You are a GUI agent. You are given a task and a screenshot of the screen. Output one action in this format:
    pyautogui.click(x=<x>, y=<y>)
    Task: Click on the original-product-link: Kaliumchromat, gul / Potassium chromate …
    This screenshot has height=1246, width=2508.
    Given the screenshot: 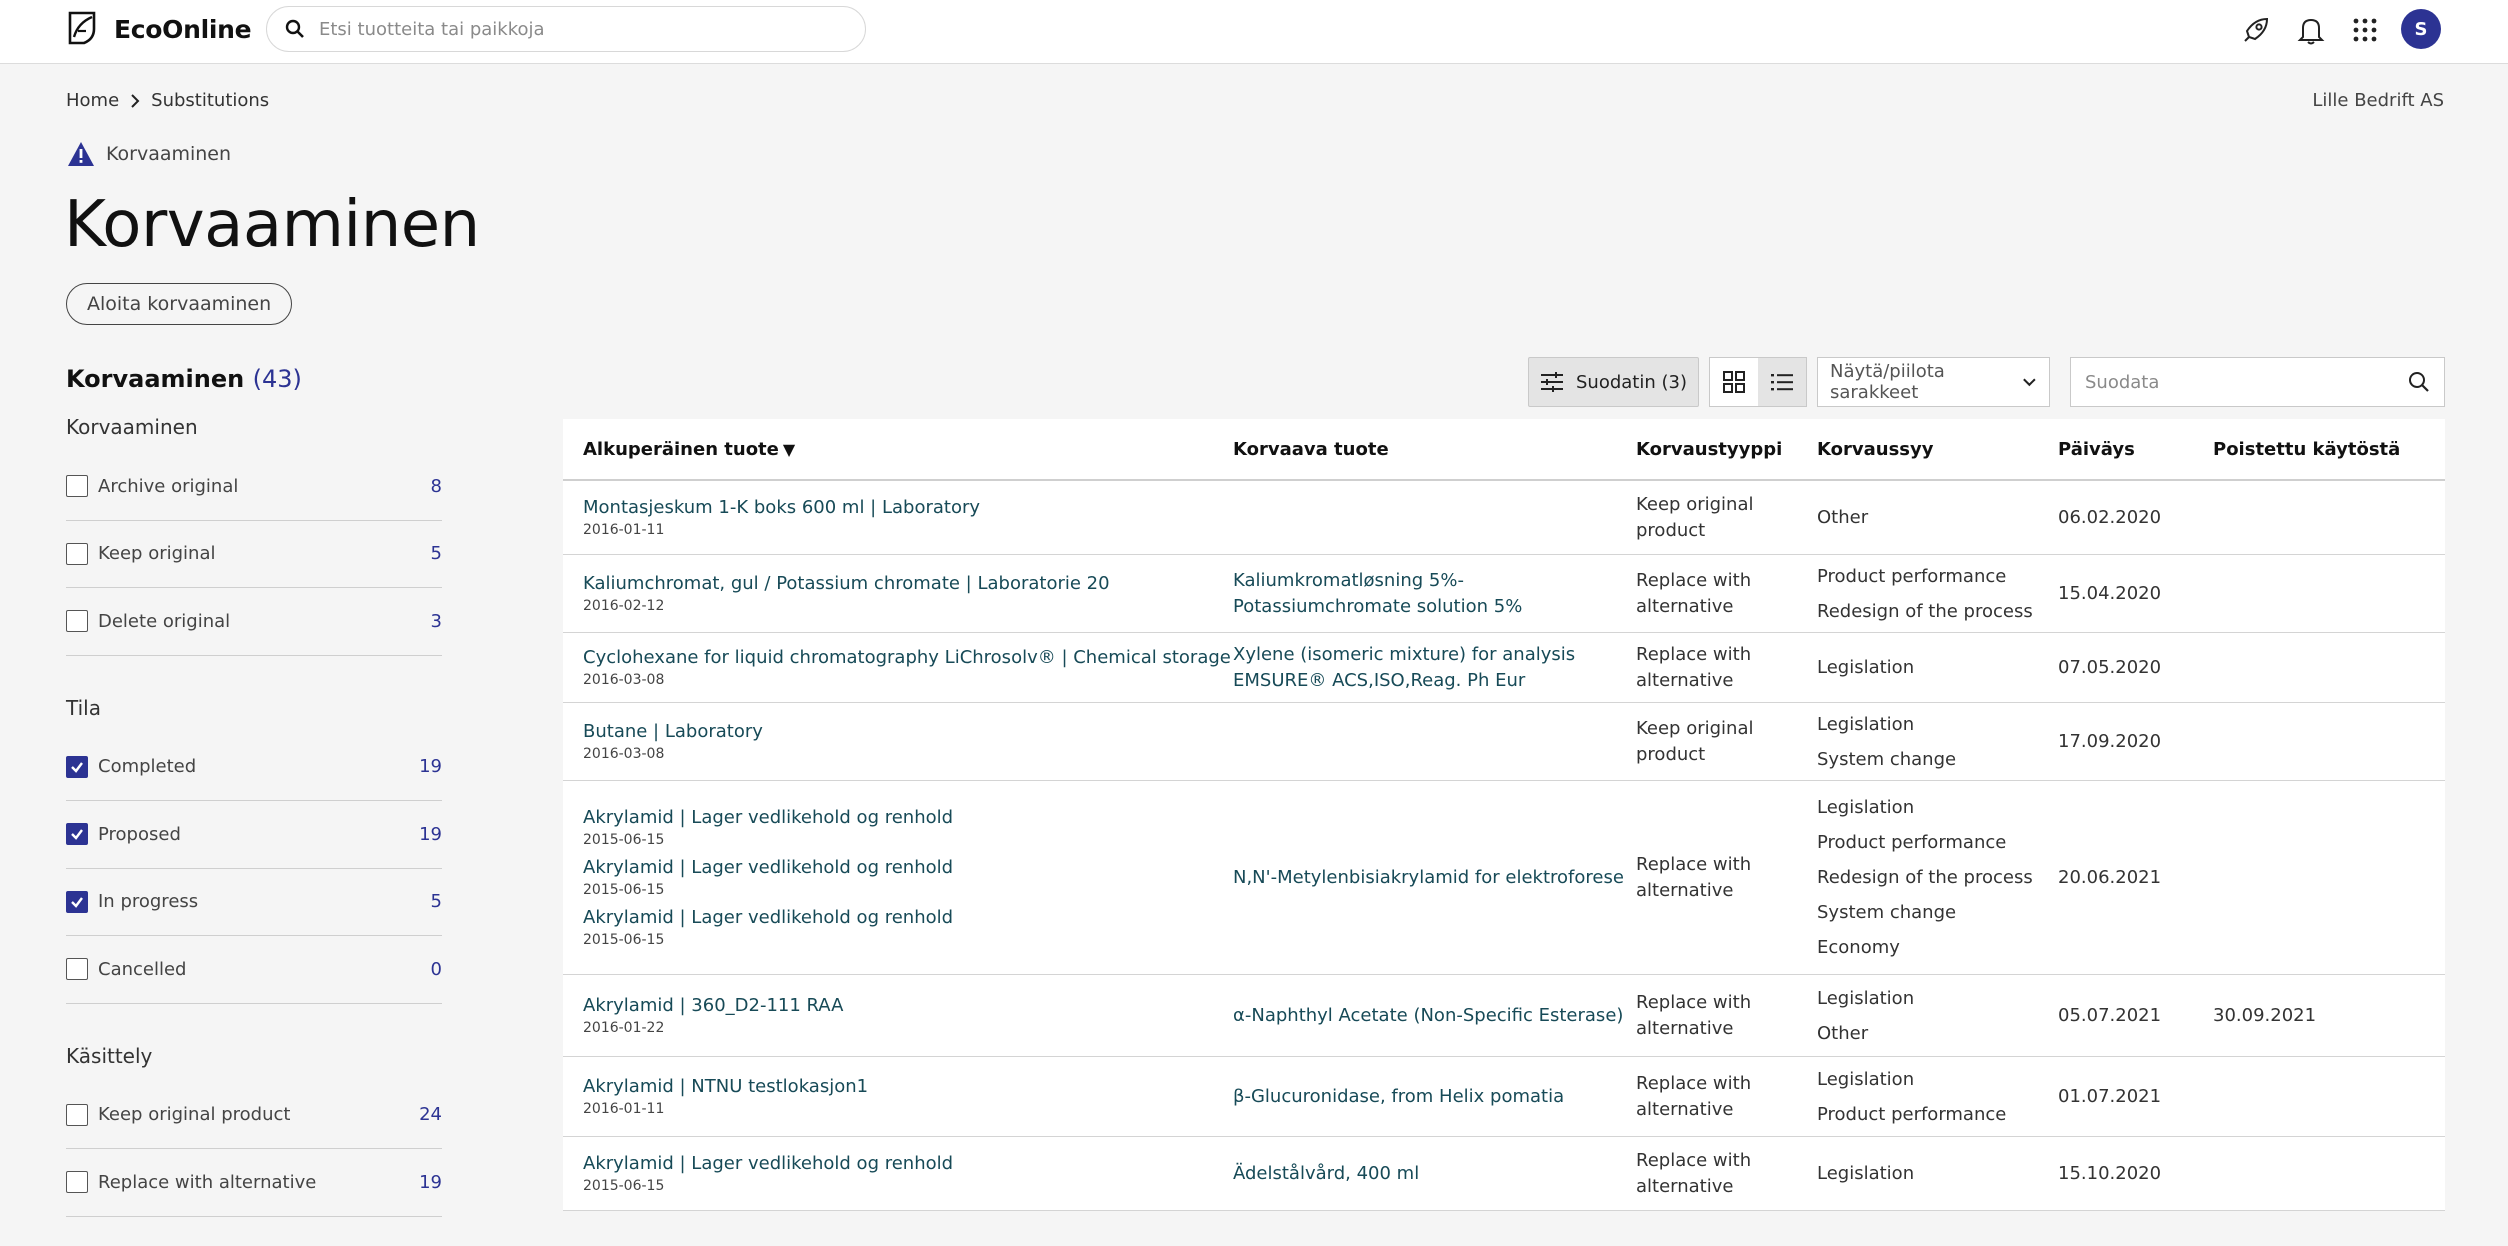 What is the action you would take?
    pyautogui.click(x=908, y=584)
    